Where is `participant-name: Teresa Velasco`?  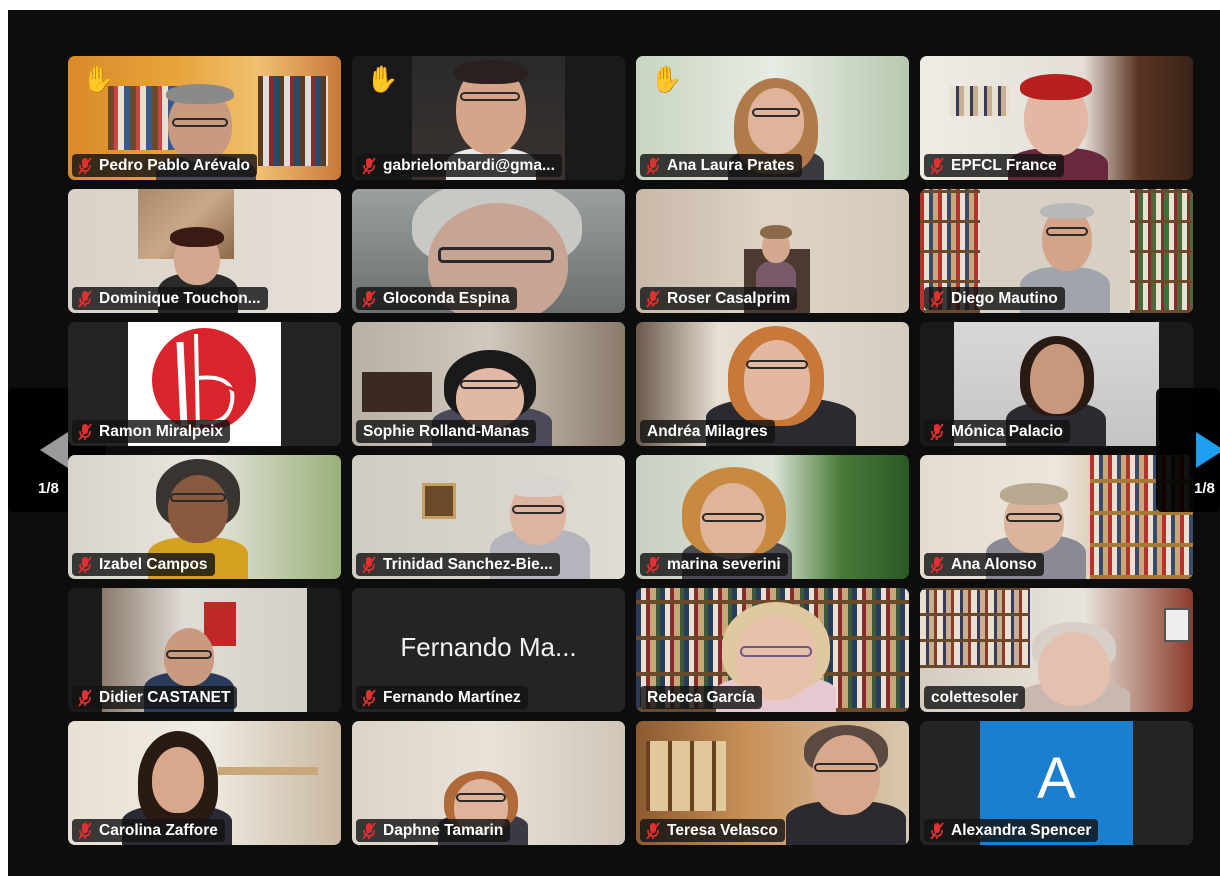 participant-name: Teresa Velasco is located at coordinates (712, 830).